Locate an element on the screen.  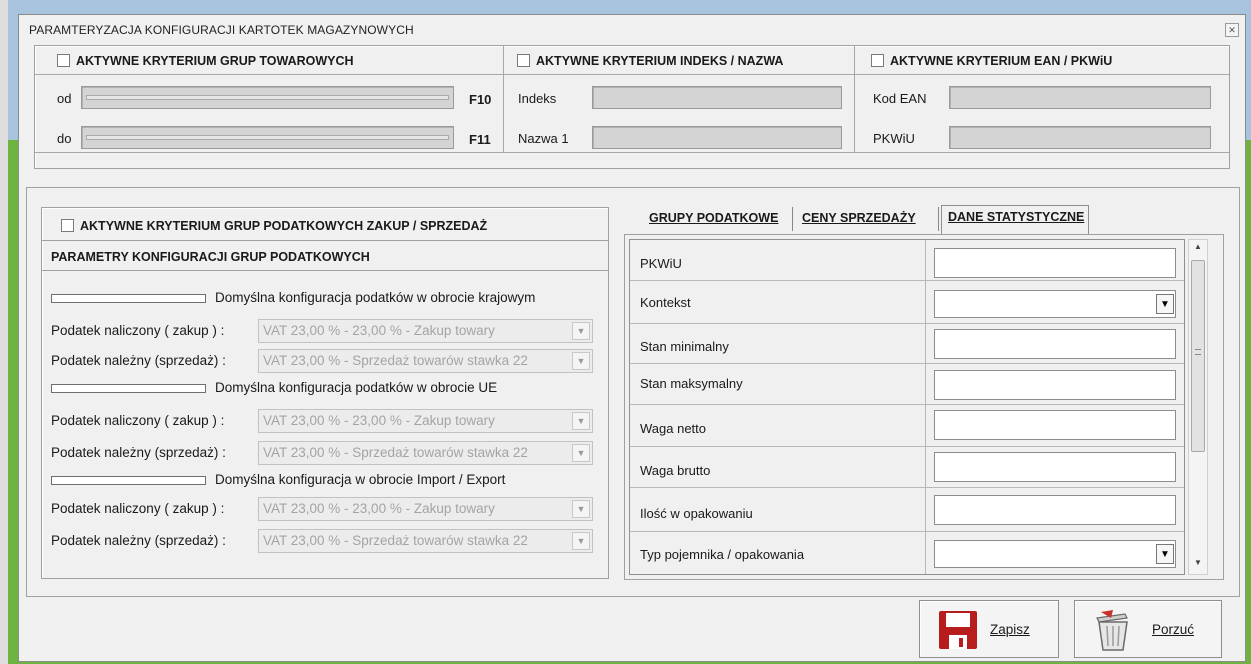
grid-label-net-weight: Waga netto is located at coordinates (673, 428).